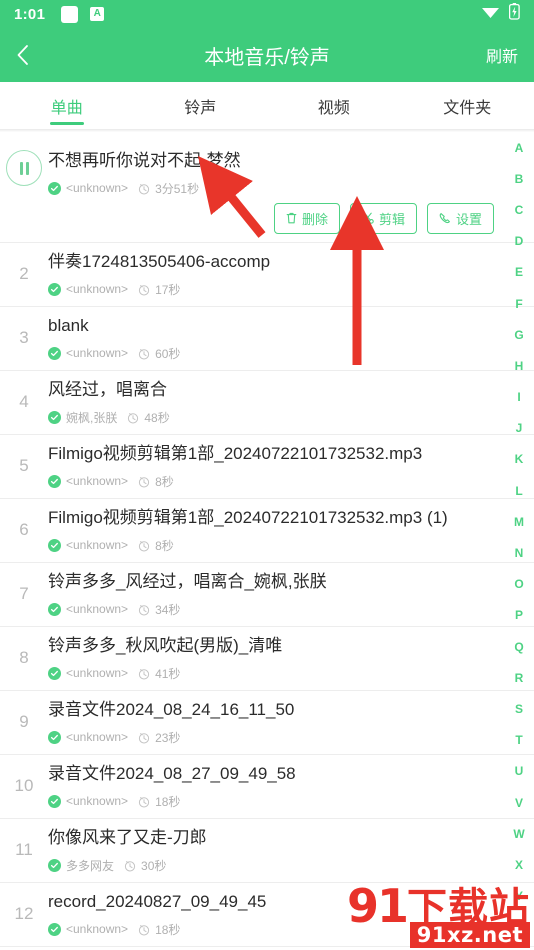 This screenshot has width=534, height=950. Describe the element at coordinates (274, 673) in the screenshot. I see `track-meta: <unknown> 41秒` at that location.